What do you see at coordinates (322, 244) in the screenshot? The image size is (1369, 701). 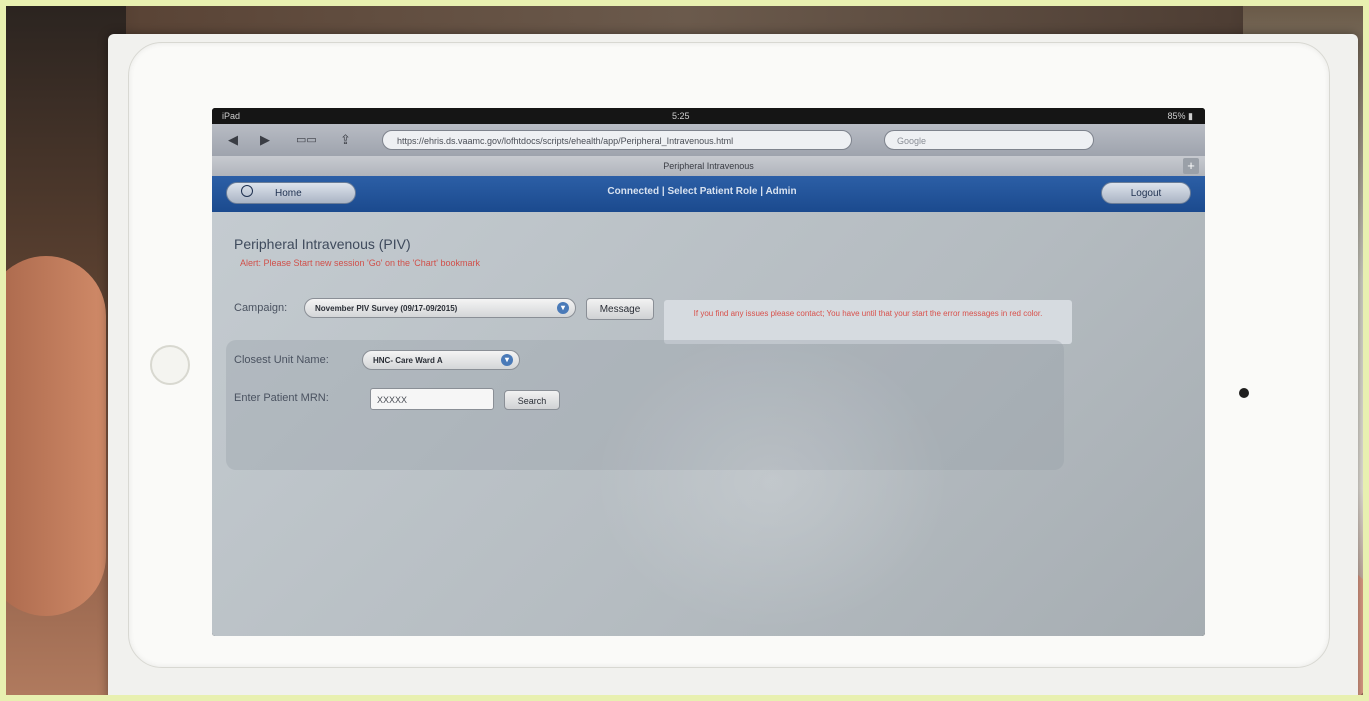 I see `page-title: Peripheral Intravenous (PIV)` at bounding box center [322, 244].